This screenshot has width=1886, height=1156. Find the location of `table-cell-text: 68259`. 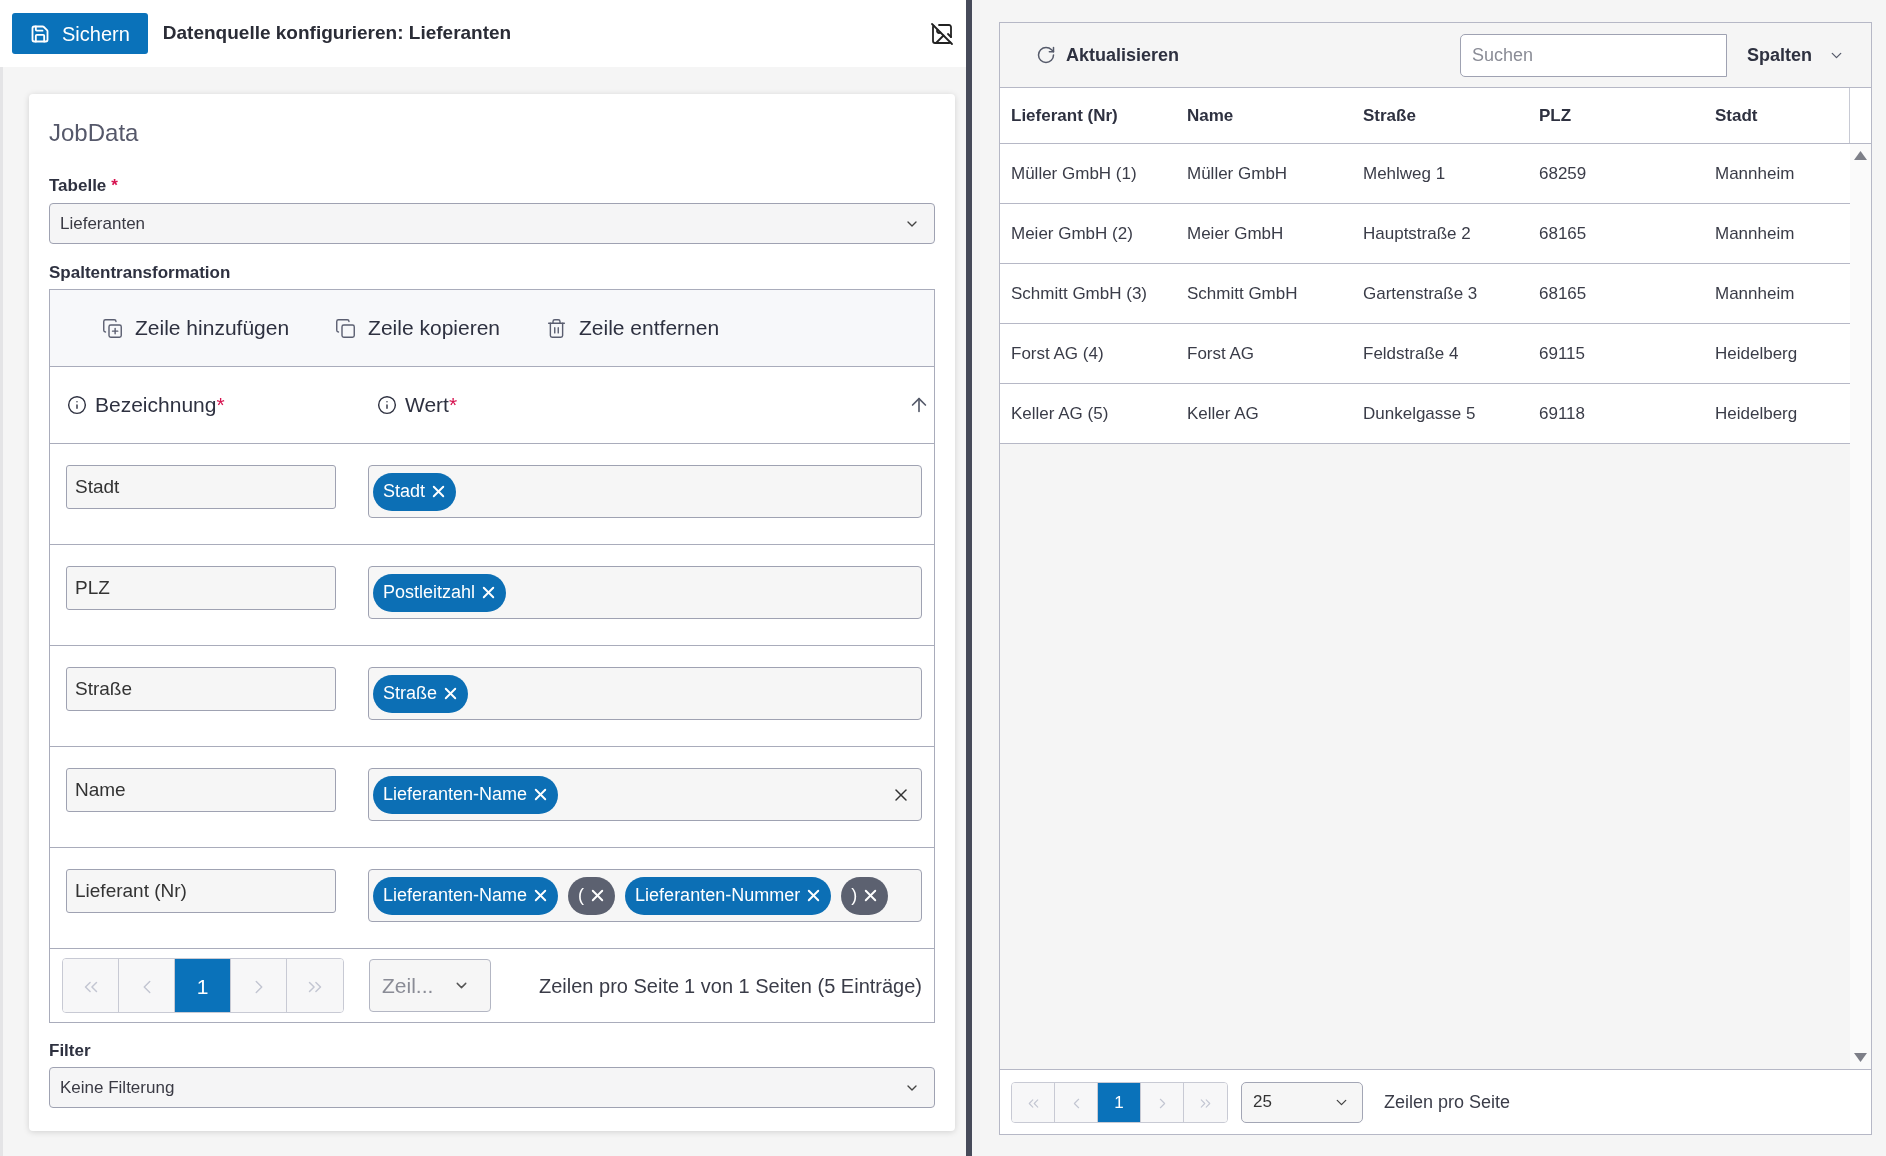

table-cell-text: 68259 is located at coordinates (1563, 173).